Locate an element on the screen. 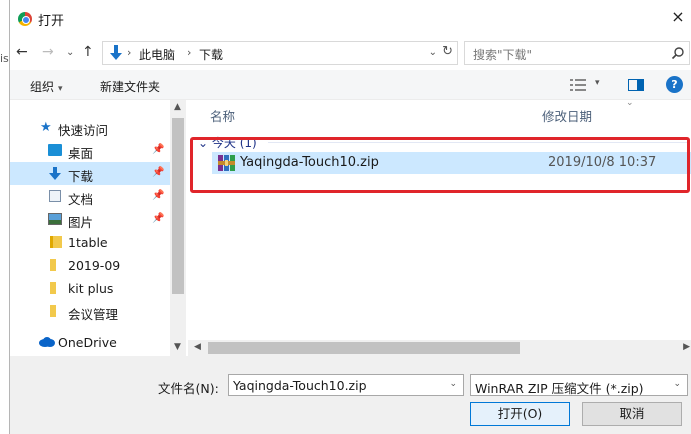 This screenshot has width=691, height=434. sidebar-item-label: kit plus is located at coordinates (91, 288).